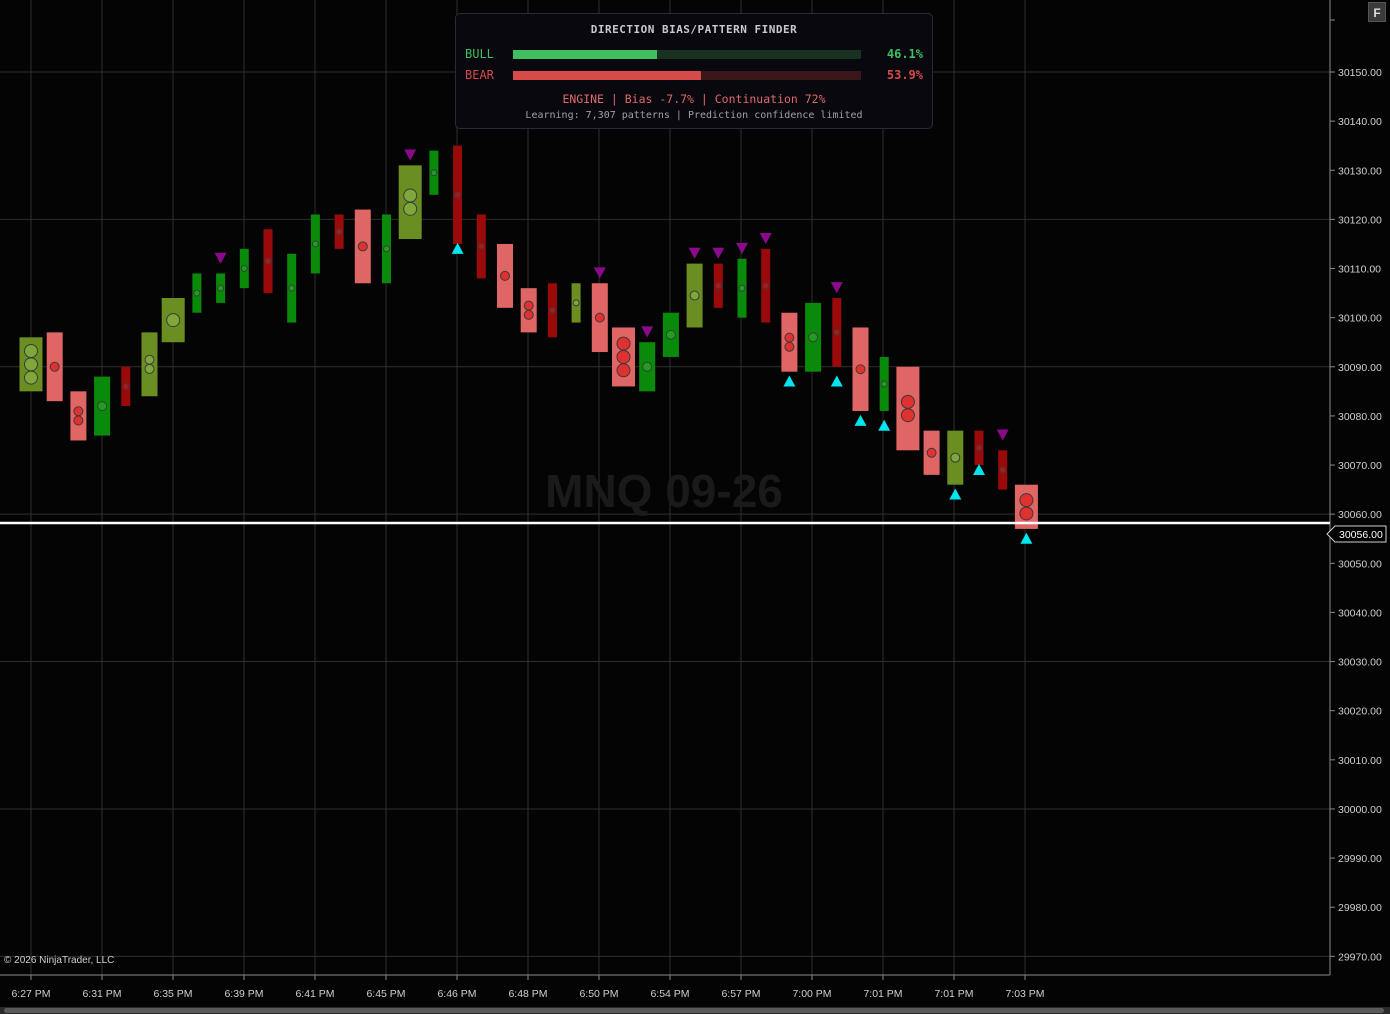 Image resolution: width=1390 pixels, height=1014 pixels. Describe the element at coordinates (598, 994) in the screenshot. I see `time-tick-label: 6:50 PM` at that location.